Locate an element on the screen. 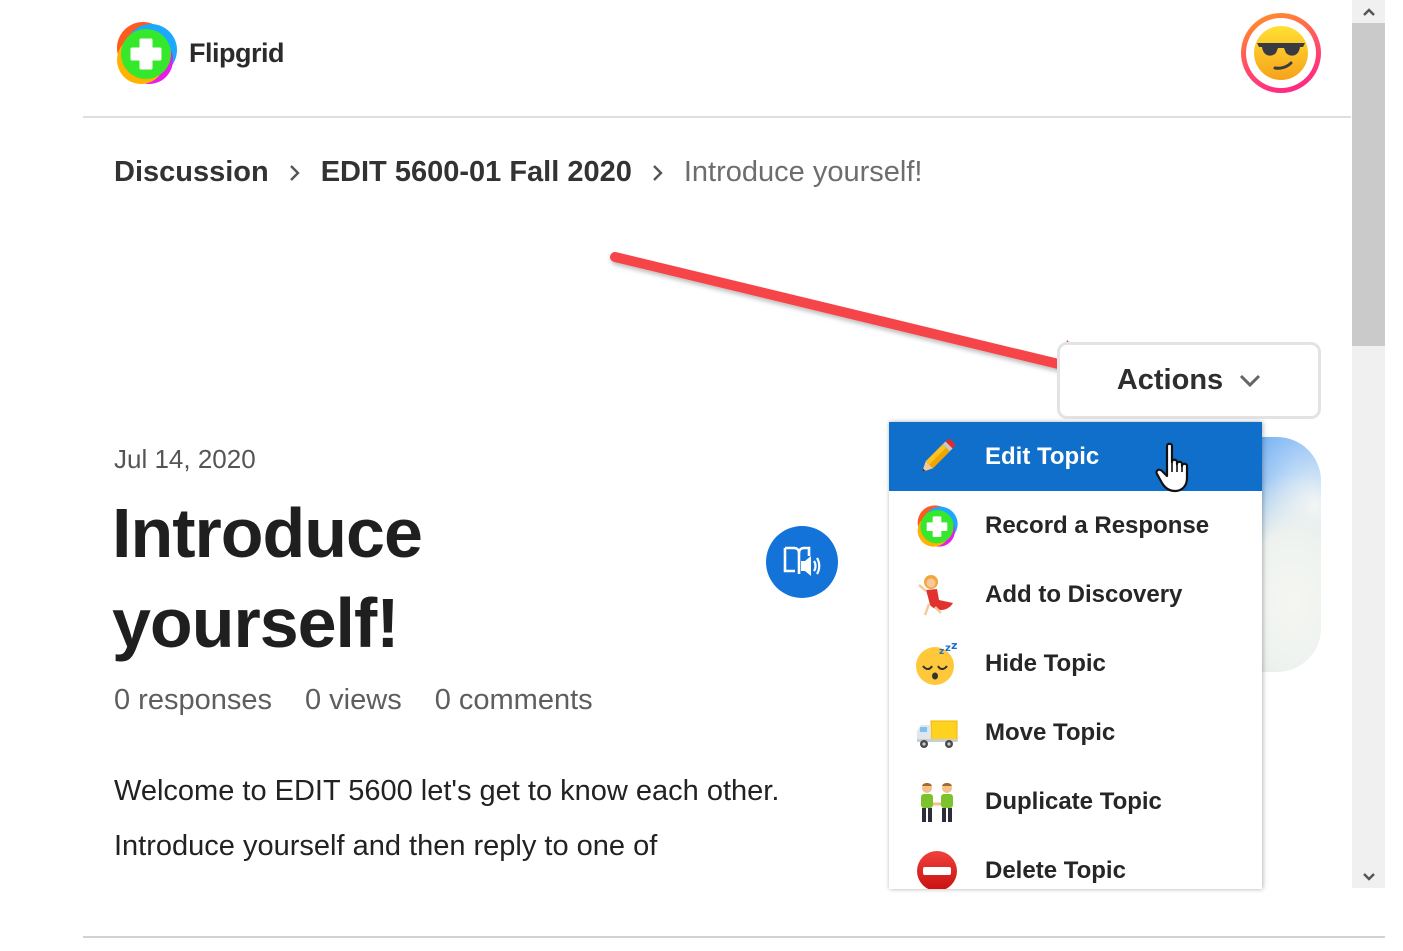  user-avatar is located at coordinates (1281, 53).